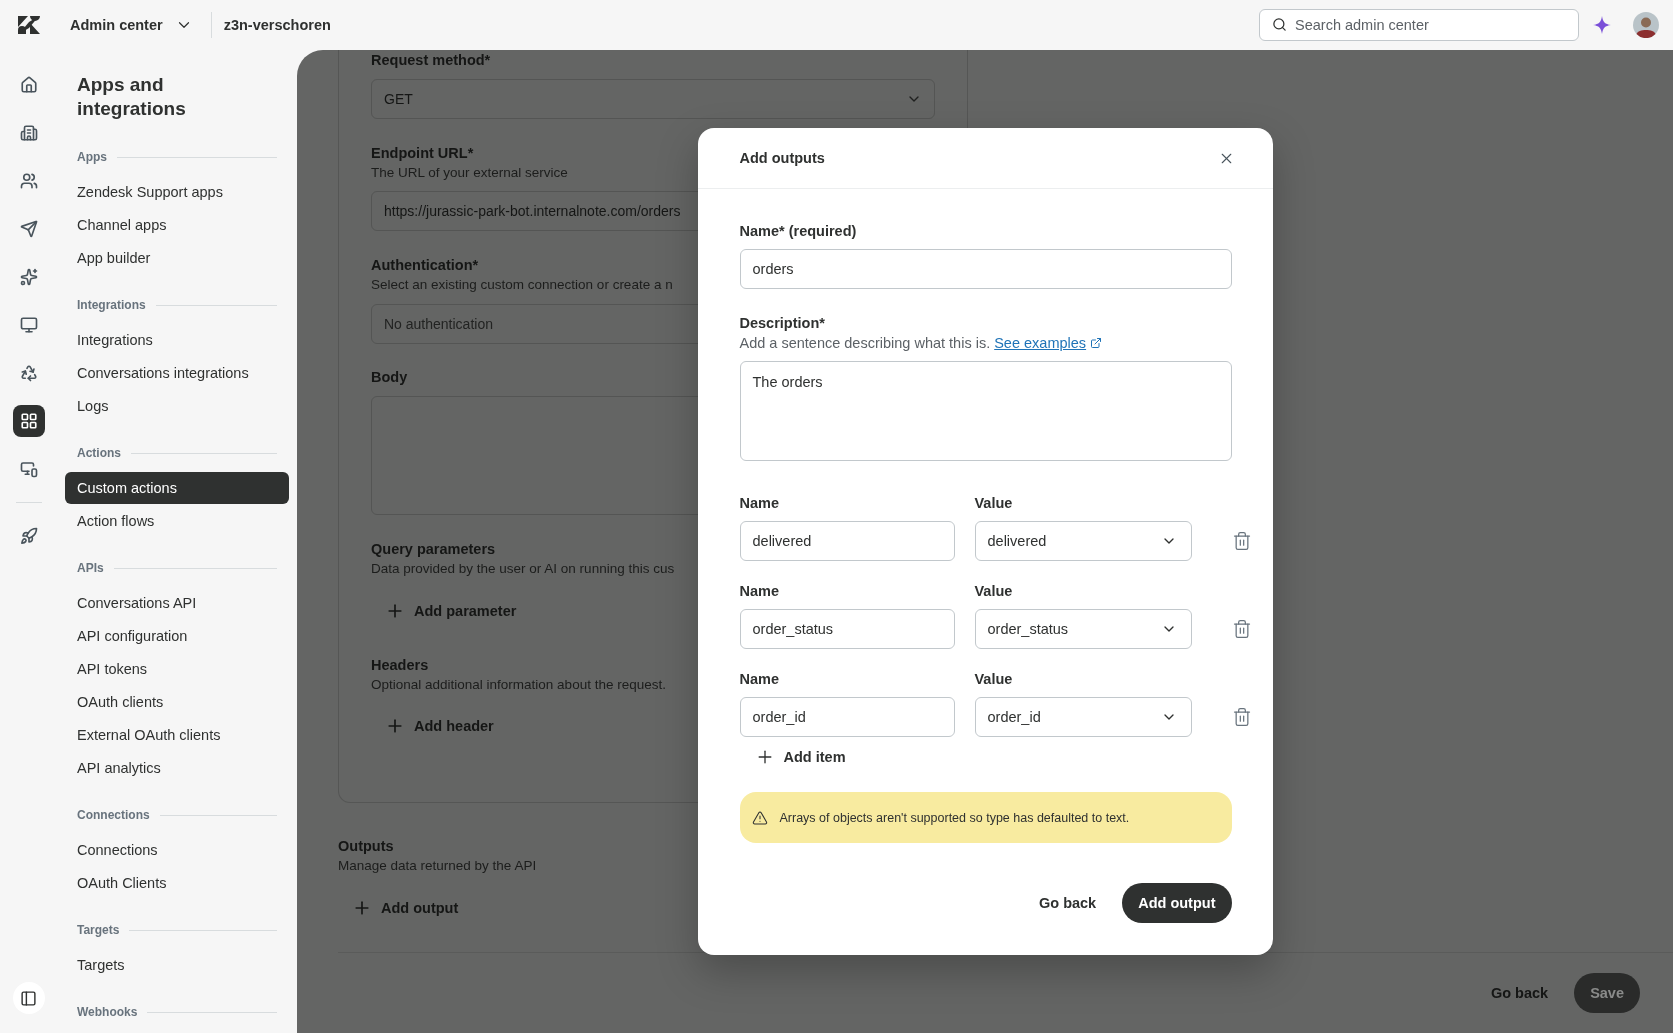 The height and width of the screenshot is (1033, 1673). What do you see at coordinates (1083, 629) in the screenshot?
I see `value-select: order_status` at bounding box center [1083, 629].